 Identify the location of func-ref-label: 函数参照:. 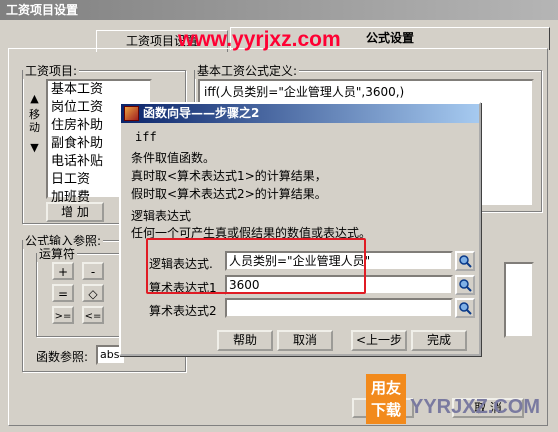
(62, 357).